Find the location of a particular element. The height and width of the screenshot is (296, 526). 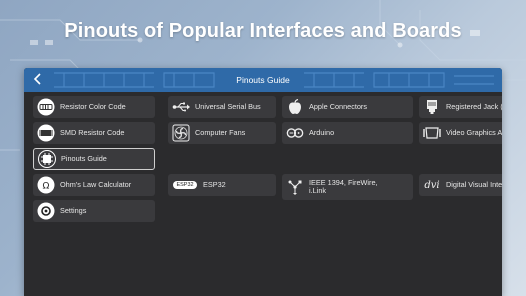

dvi-icon: dvi is located at coordinates (432, 185).